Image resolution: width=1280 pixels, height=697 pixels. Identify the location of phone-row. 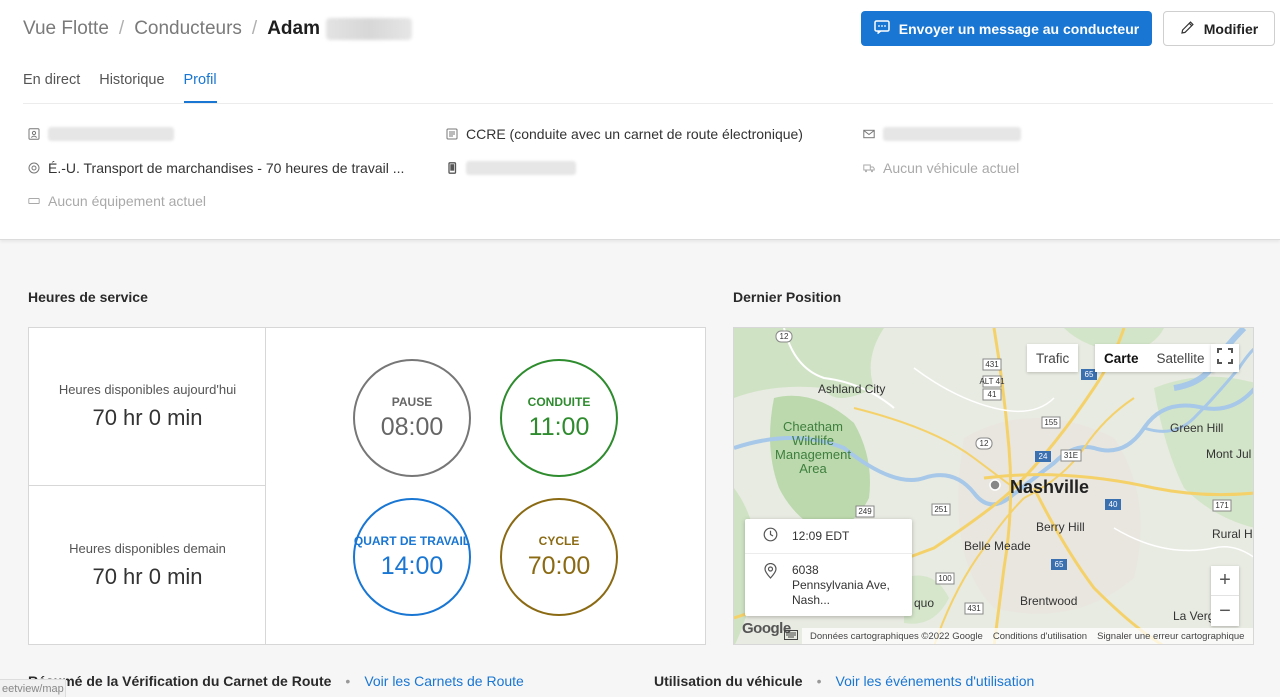
(511, 168).